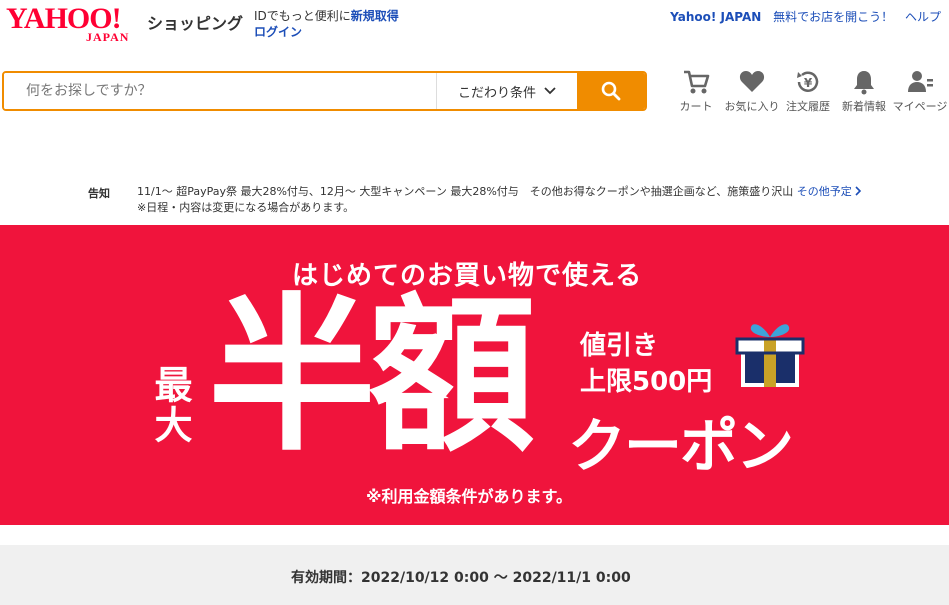  I want to click on search-icon, so click(611, 91).